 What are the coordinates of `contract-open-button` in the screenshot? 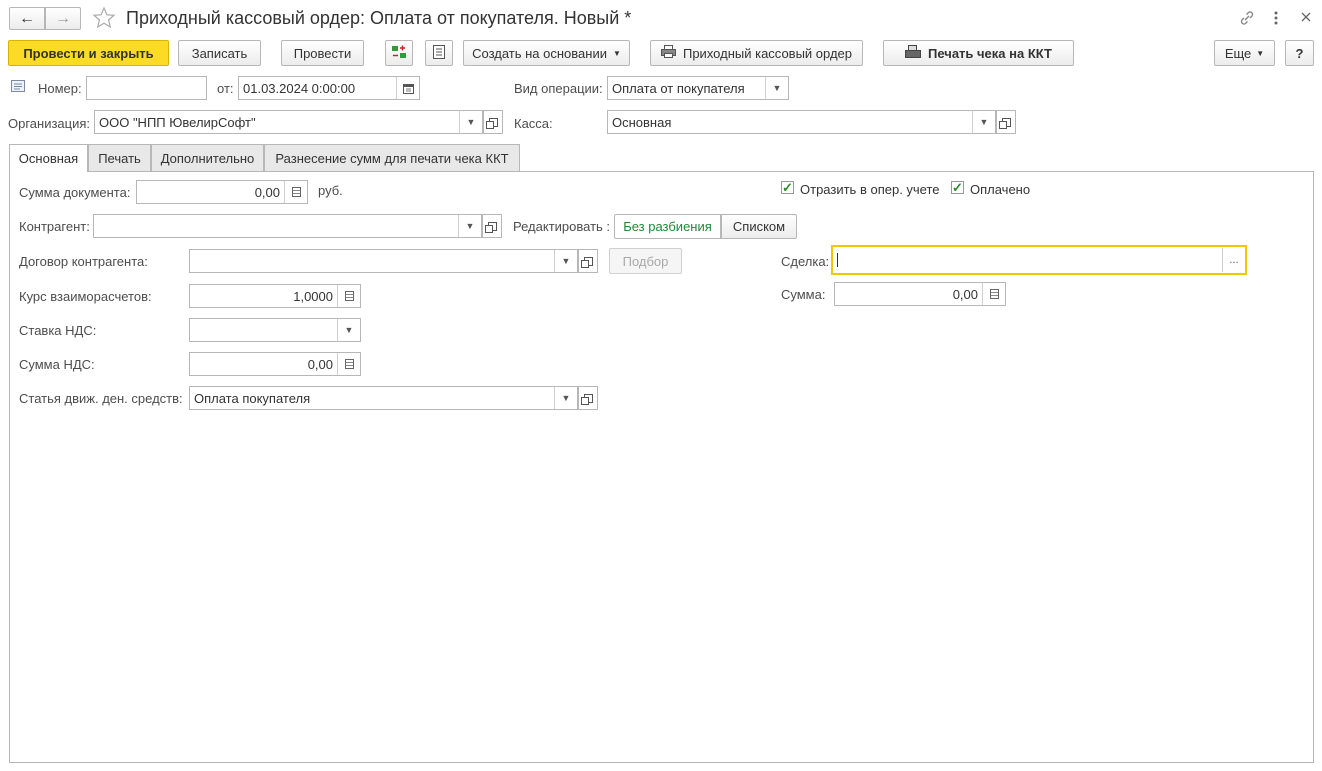 It's located at (588, 261).